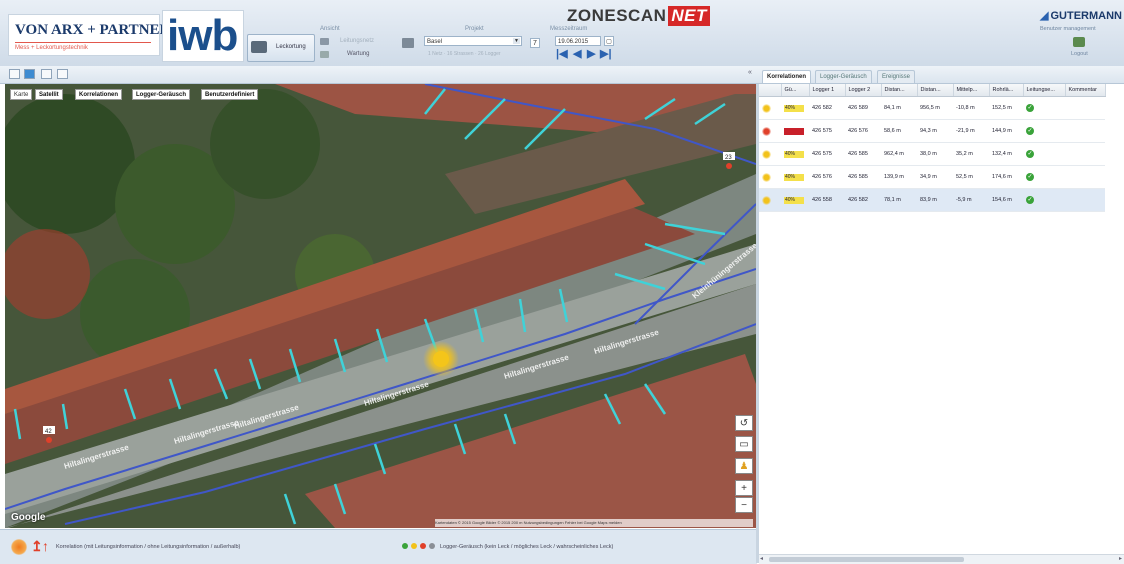 This screenshot has height=564, width=1124. I want to click on quality-badge: 40%, so click(794, 108).